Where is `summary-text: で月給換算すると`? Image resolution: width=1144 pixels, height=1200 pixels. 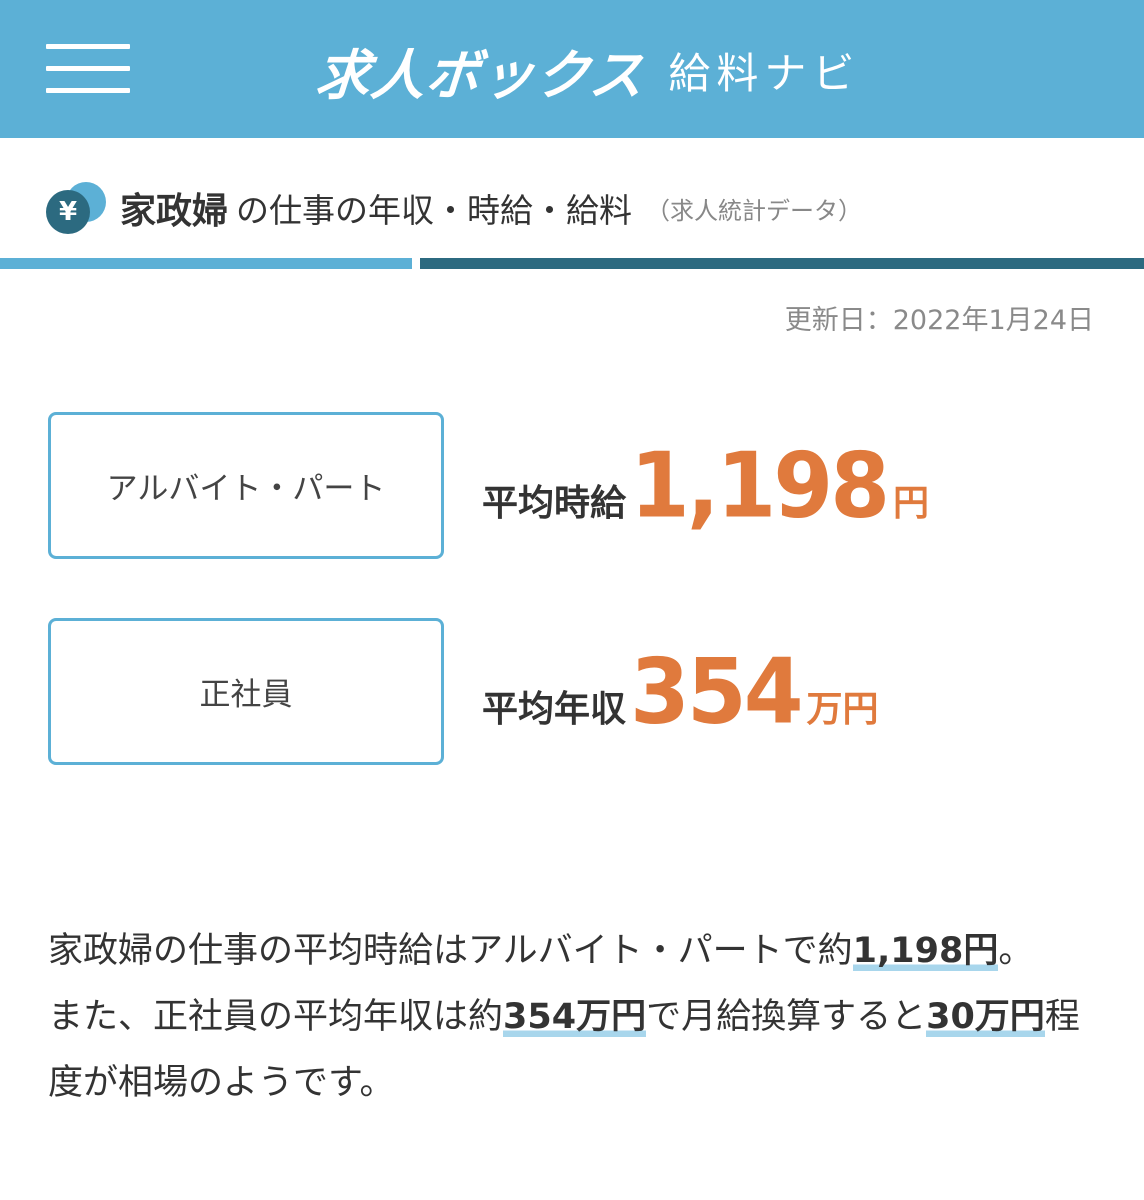
summary-text: で月給換算すると is located at coordinates (786, 1017).